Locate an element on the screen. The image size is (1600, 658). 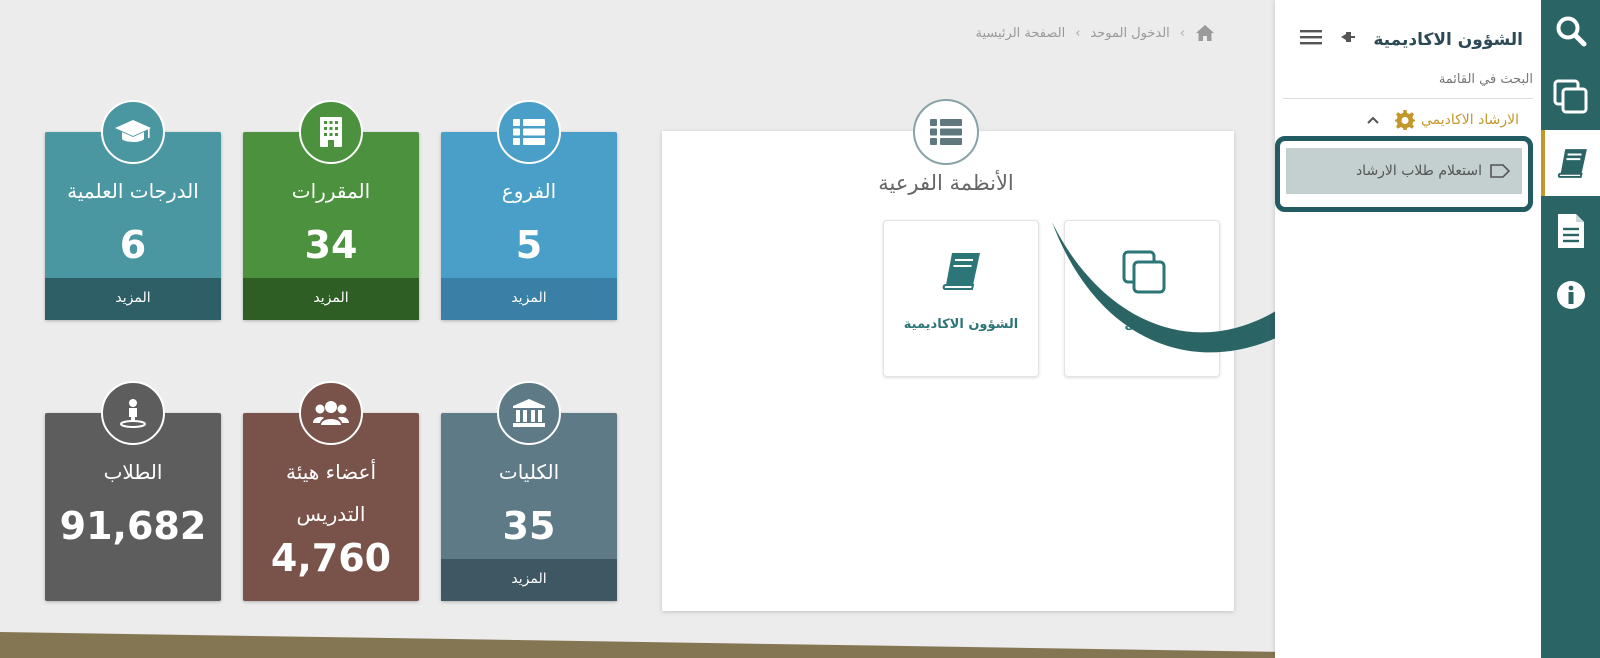
menu-search-label: البحث في القائمة is located at coordinates (1486, 79).